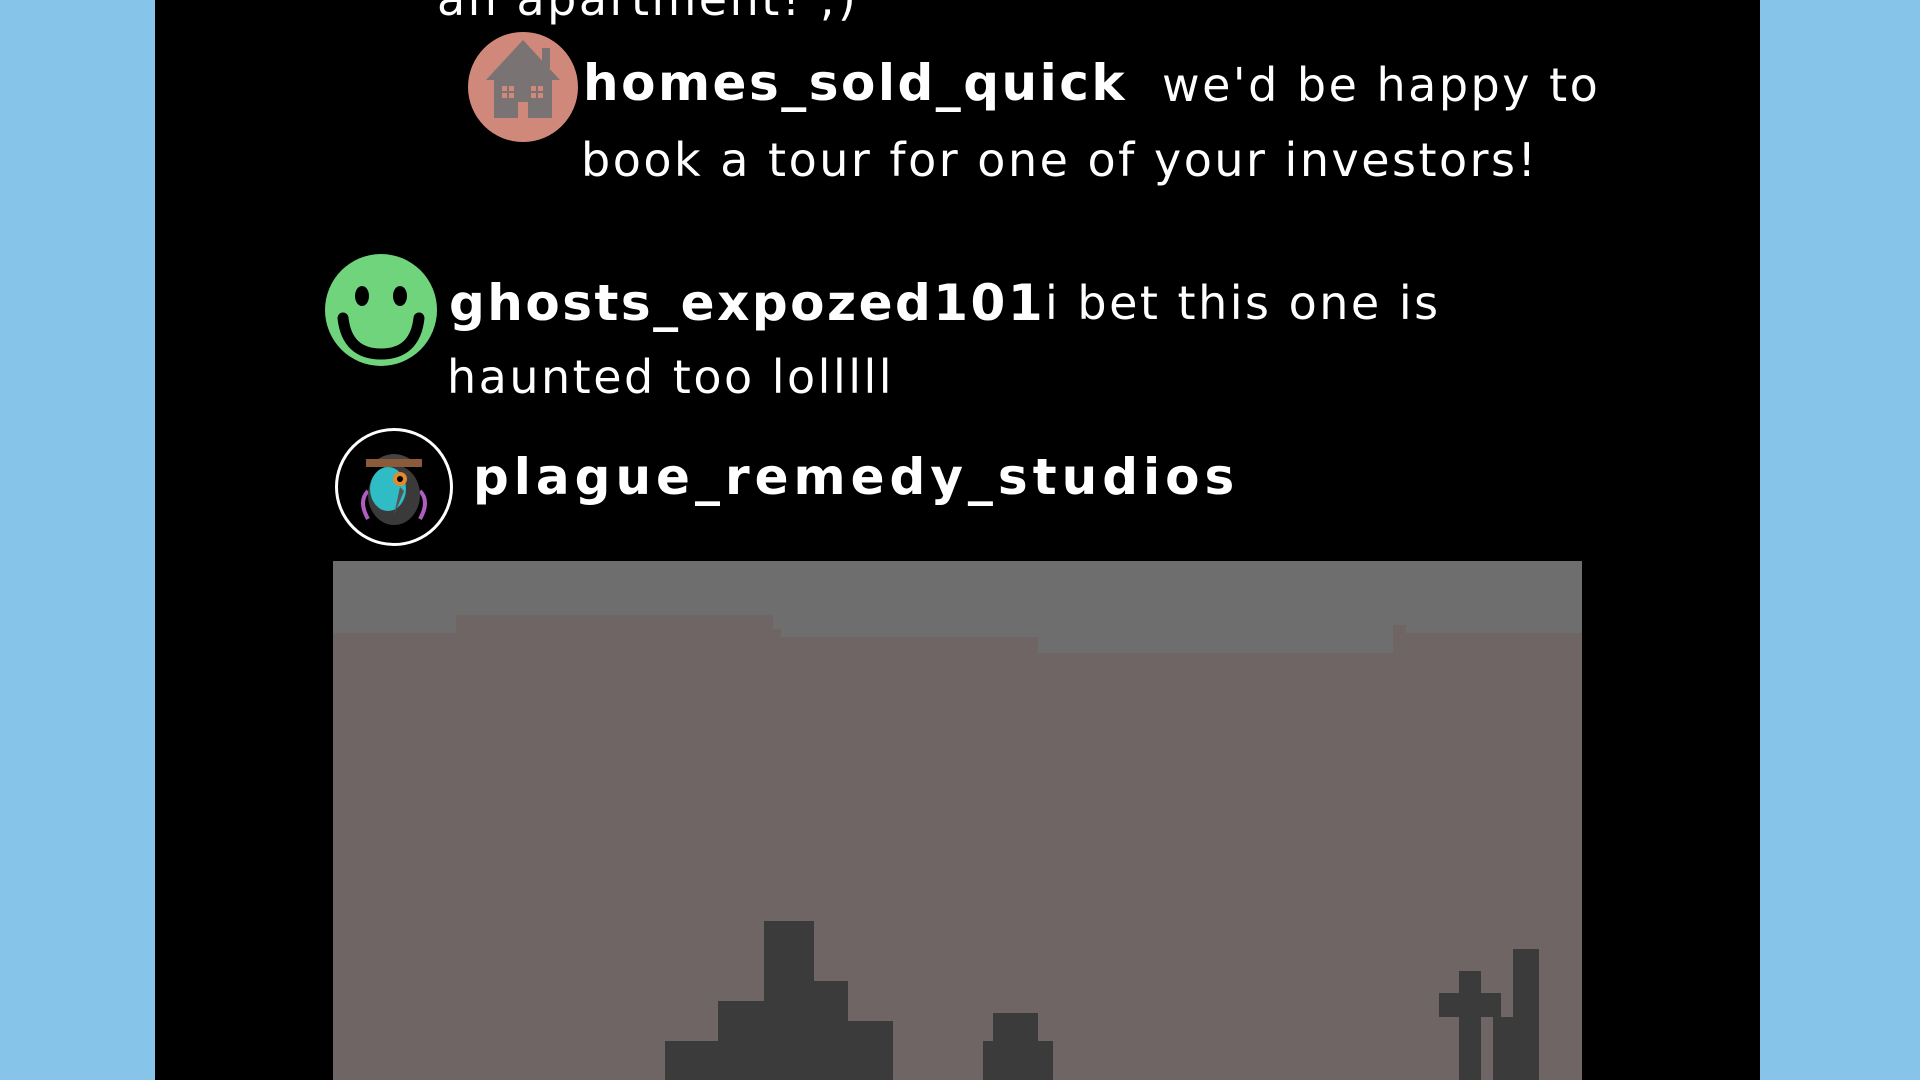  Describe the element at coordinates (747, 303) in the screenshot. I see `ghosts-expozed101-username: ghosts_expozed101` at that location.